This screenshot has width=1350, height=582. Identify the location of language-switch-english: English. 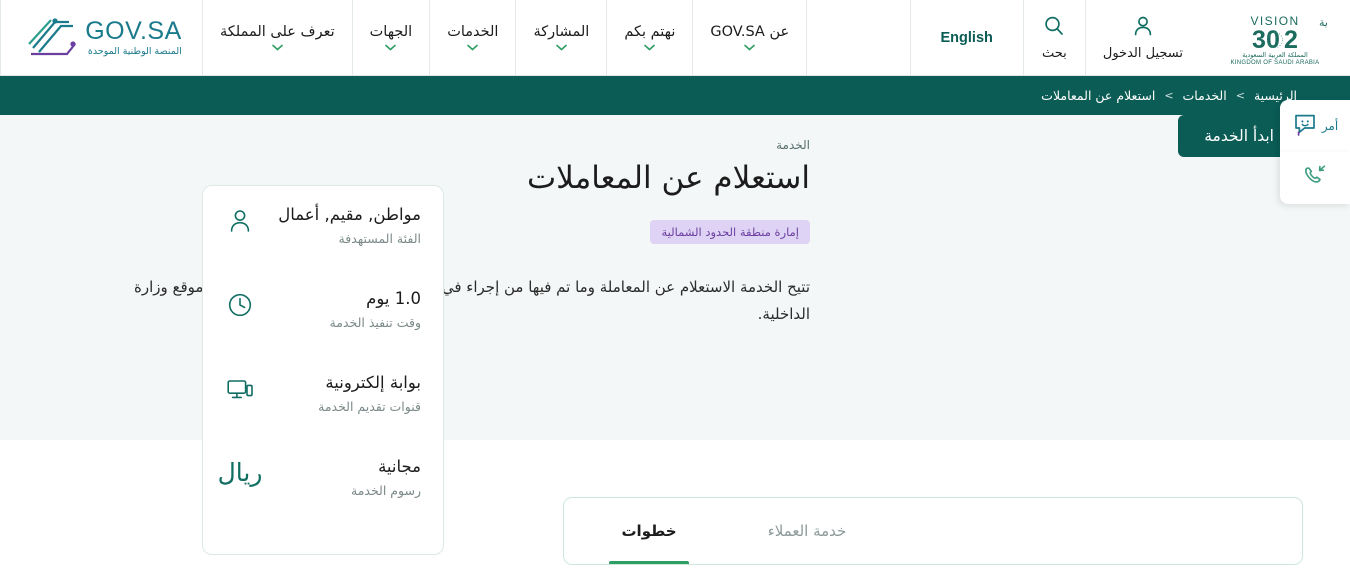
(966, 37).